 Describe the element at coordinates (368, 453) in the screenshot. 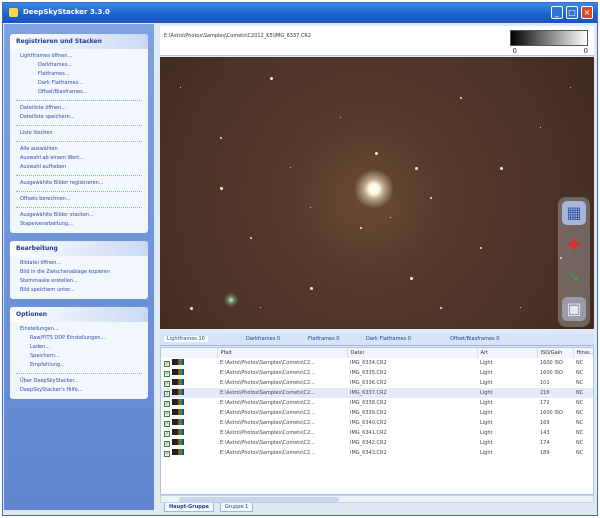

I see `row-file: IMG_6343.CR2` at that location.